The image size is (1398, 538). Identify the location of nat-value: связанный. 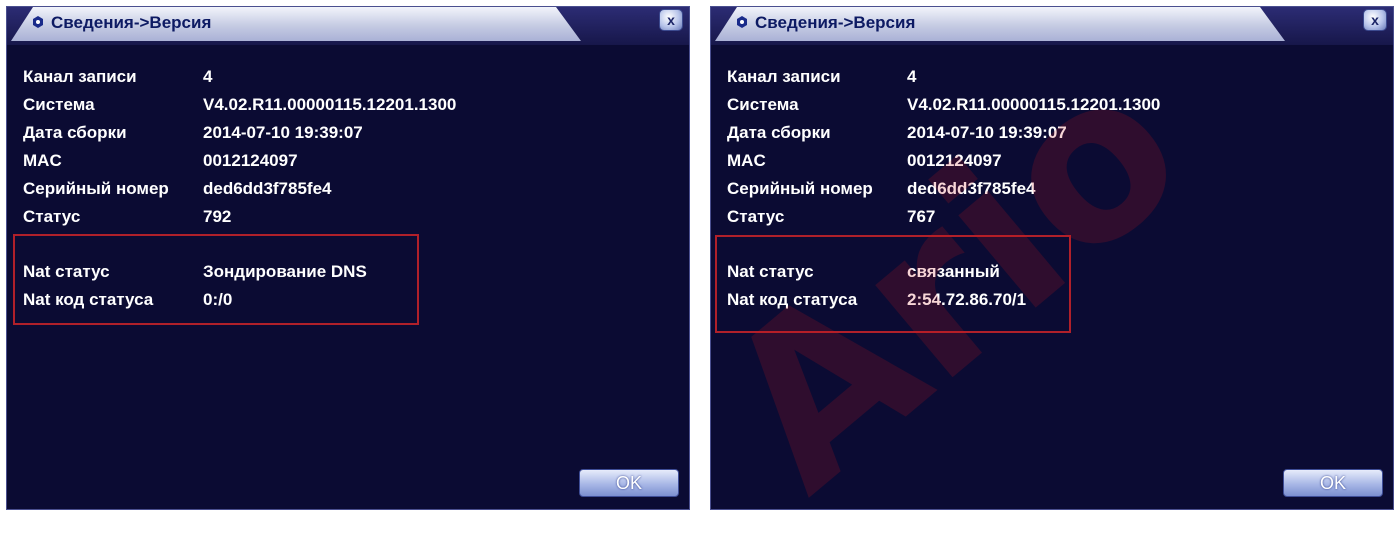
(953, 271).